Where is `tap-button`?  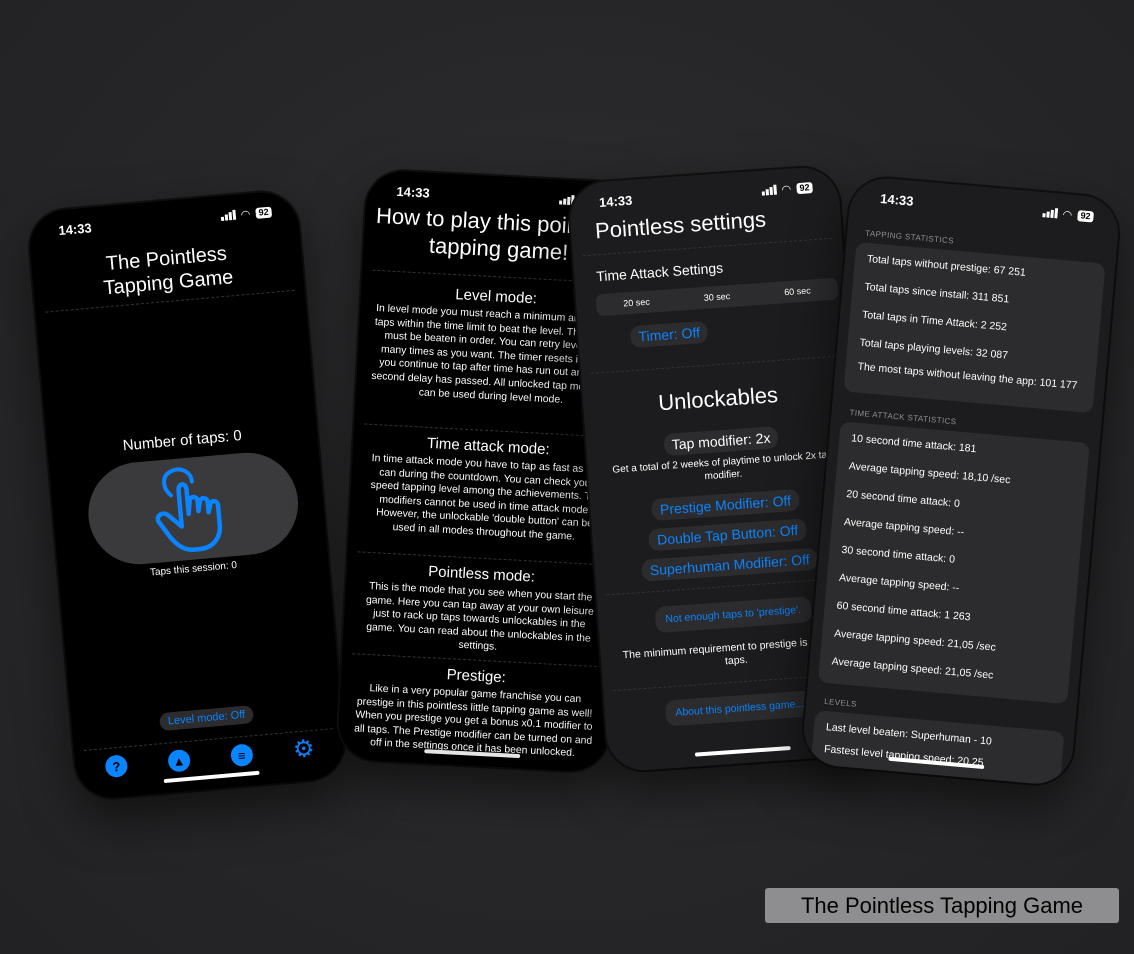
tap-button is located at coordinates (193, 508).